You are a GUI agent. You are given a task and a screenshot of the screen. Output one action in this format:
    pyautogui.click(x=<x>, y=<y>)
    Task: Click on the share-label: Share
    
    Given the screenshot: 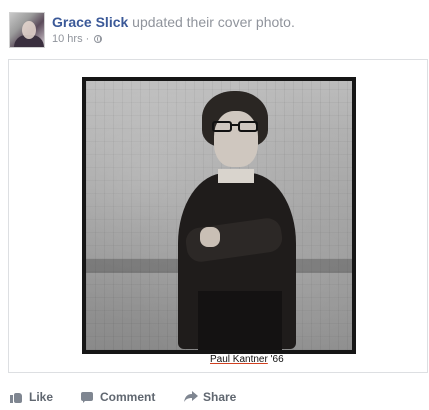 What is the action you would take?
    pyautogui.click(x=220, y=397)
    